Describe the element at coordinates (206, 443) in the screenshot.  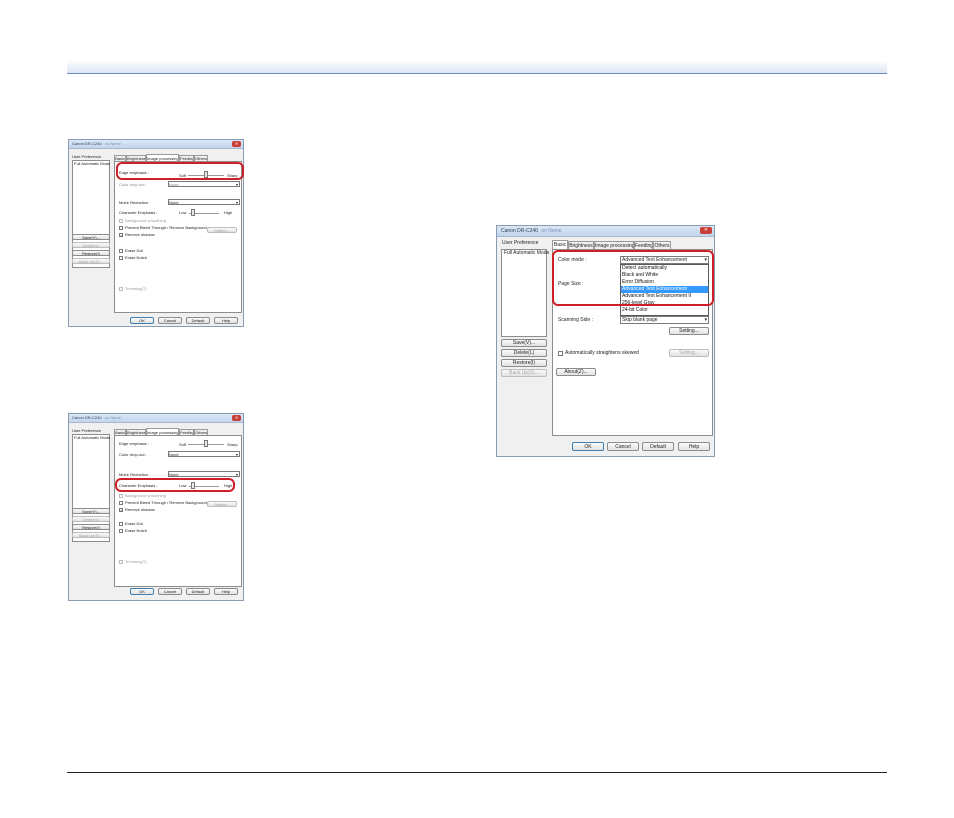
I see `edge-emphasis-thumb` at that location.